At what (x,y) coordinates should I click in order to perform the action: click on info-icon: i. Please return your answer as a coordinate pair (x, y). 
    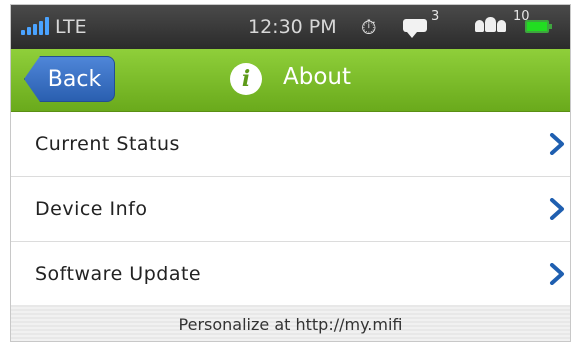
    Looking at the image, I should click on (246, 79).